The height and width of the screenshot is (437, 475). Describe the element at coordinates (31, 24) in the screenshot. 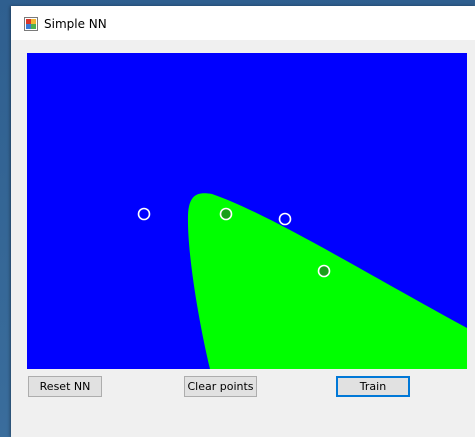

I see `windows-forms-app-icon` at that location.